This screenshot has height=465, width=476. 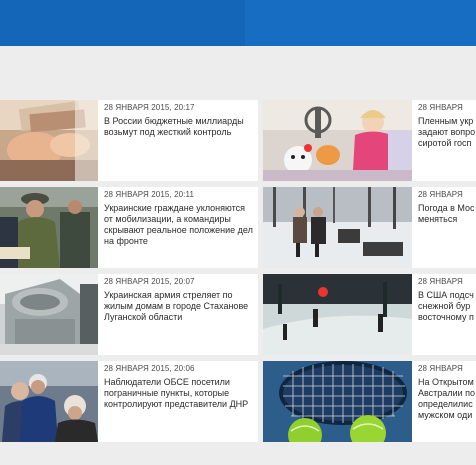 What do you see at coordinates (167, 393) in the screenshot?
I see `headline-line: пограничные пункты, которые` at bounding box center [167, 393].